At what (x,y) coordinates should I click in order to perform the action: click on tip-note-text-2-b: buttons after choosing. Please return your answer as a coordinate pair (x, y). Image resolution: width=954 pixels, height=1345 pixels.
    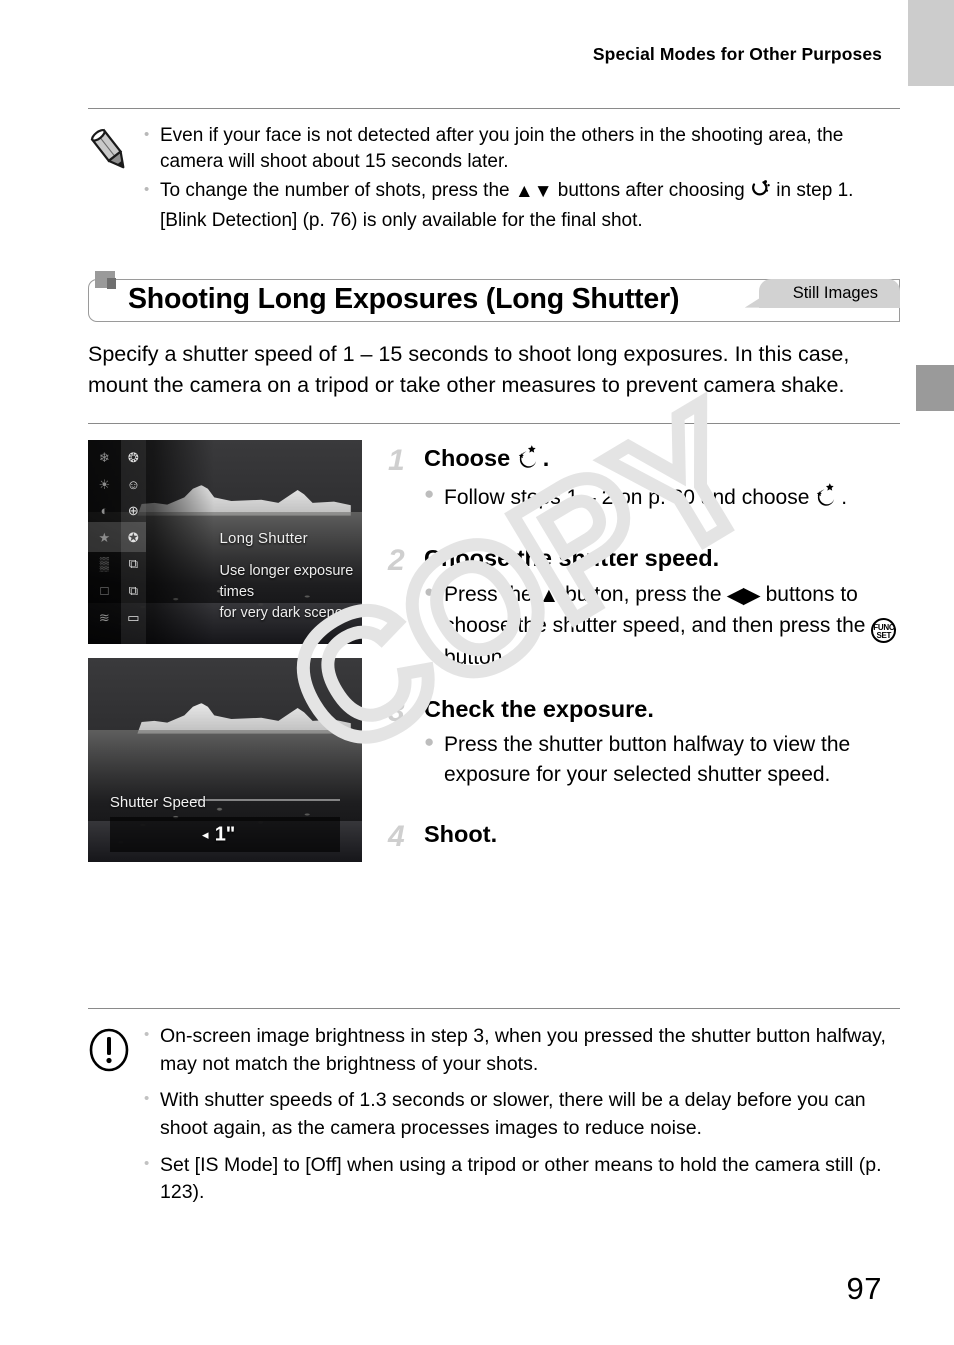
    Looking at the image, I should click on (651, 191).